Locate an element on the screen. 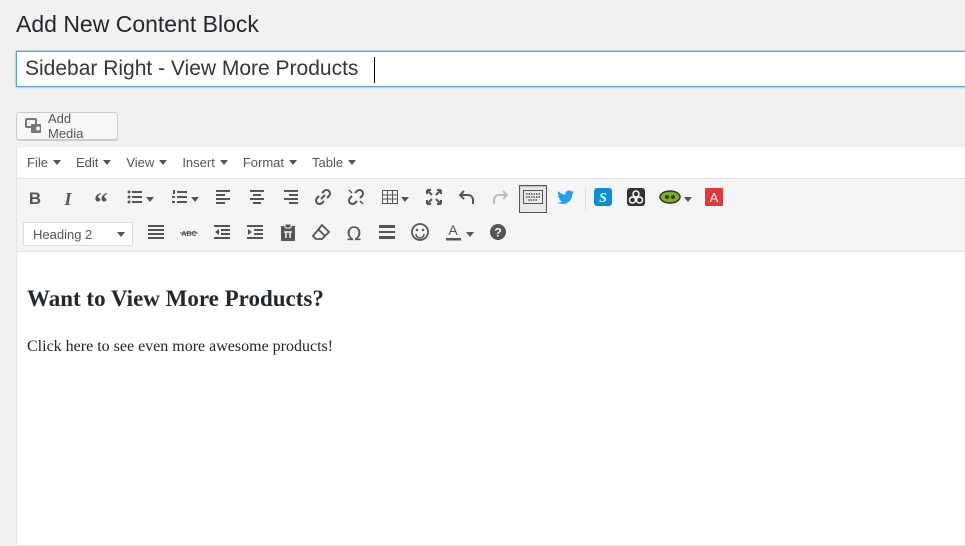 Image resolution: width=965 pixels, height=546 pixels. smiley-icon is located at coordinates (420, 234).